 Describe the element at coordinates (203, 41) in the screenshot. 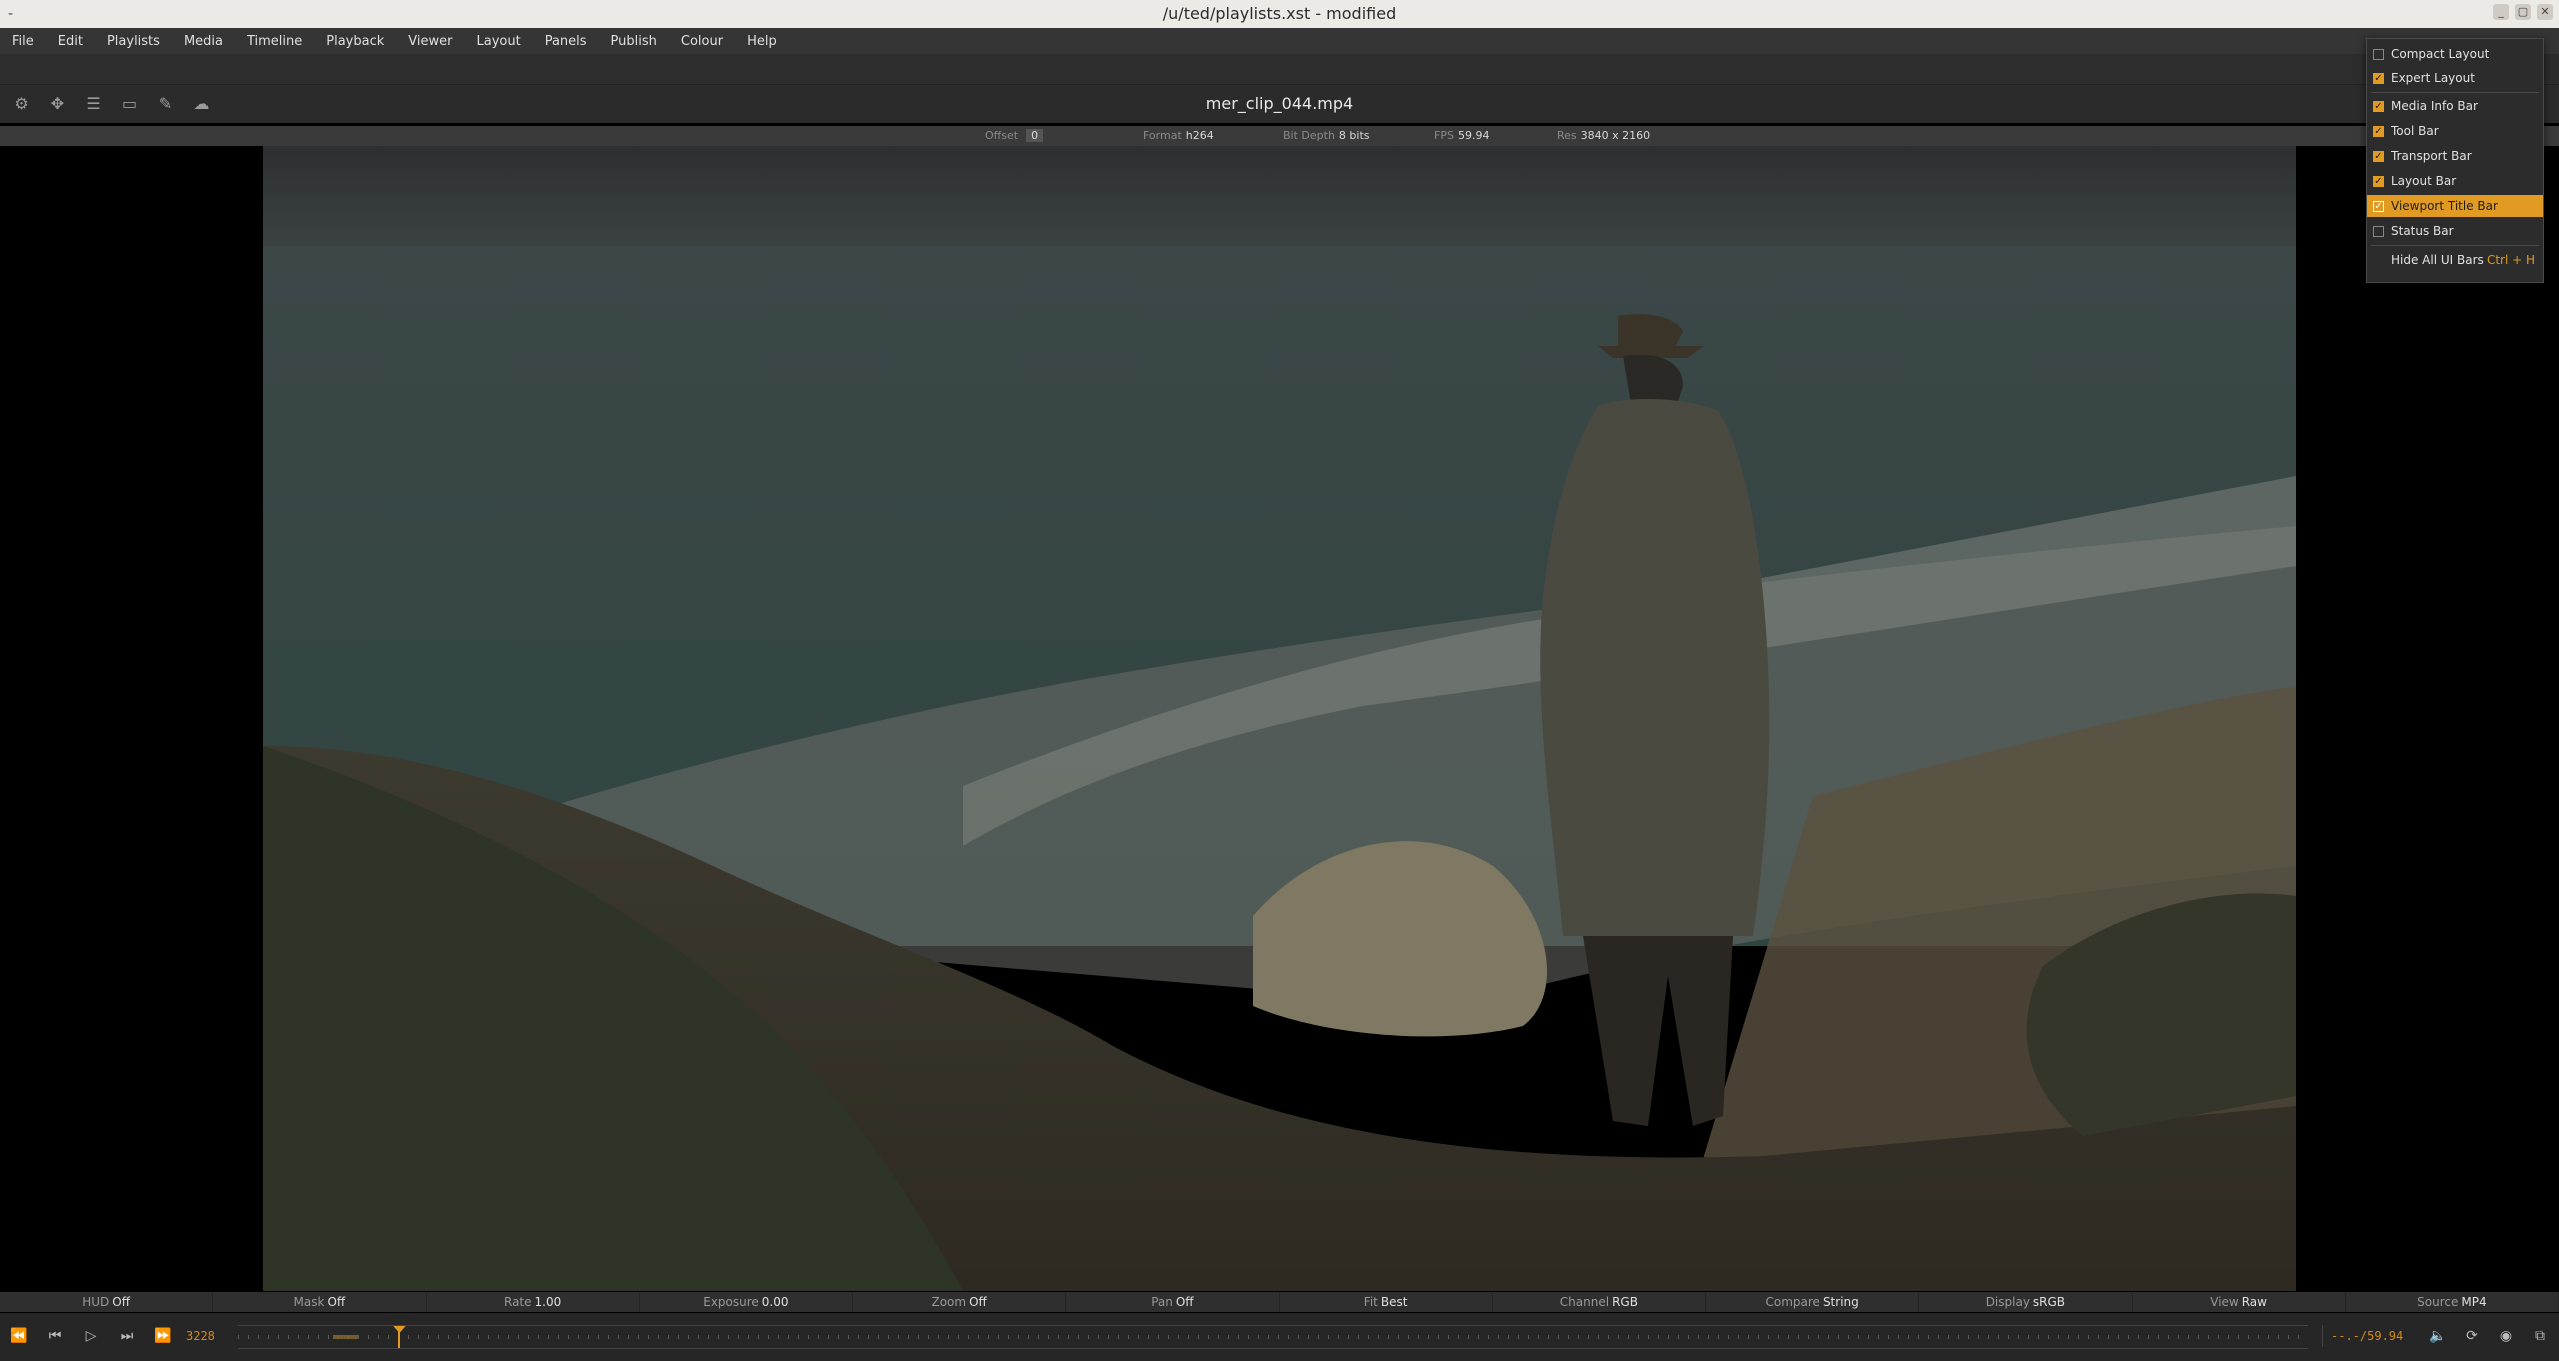

I see `menu-media: Media` at that location.